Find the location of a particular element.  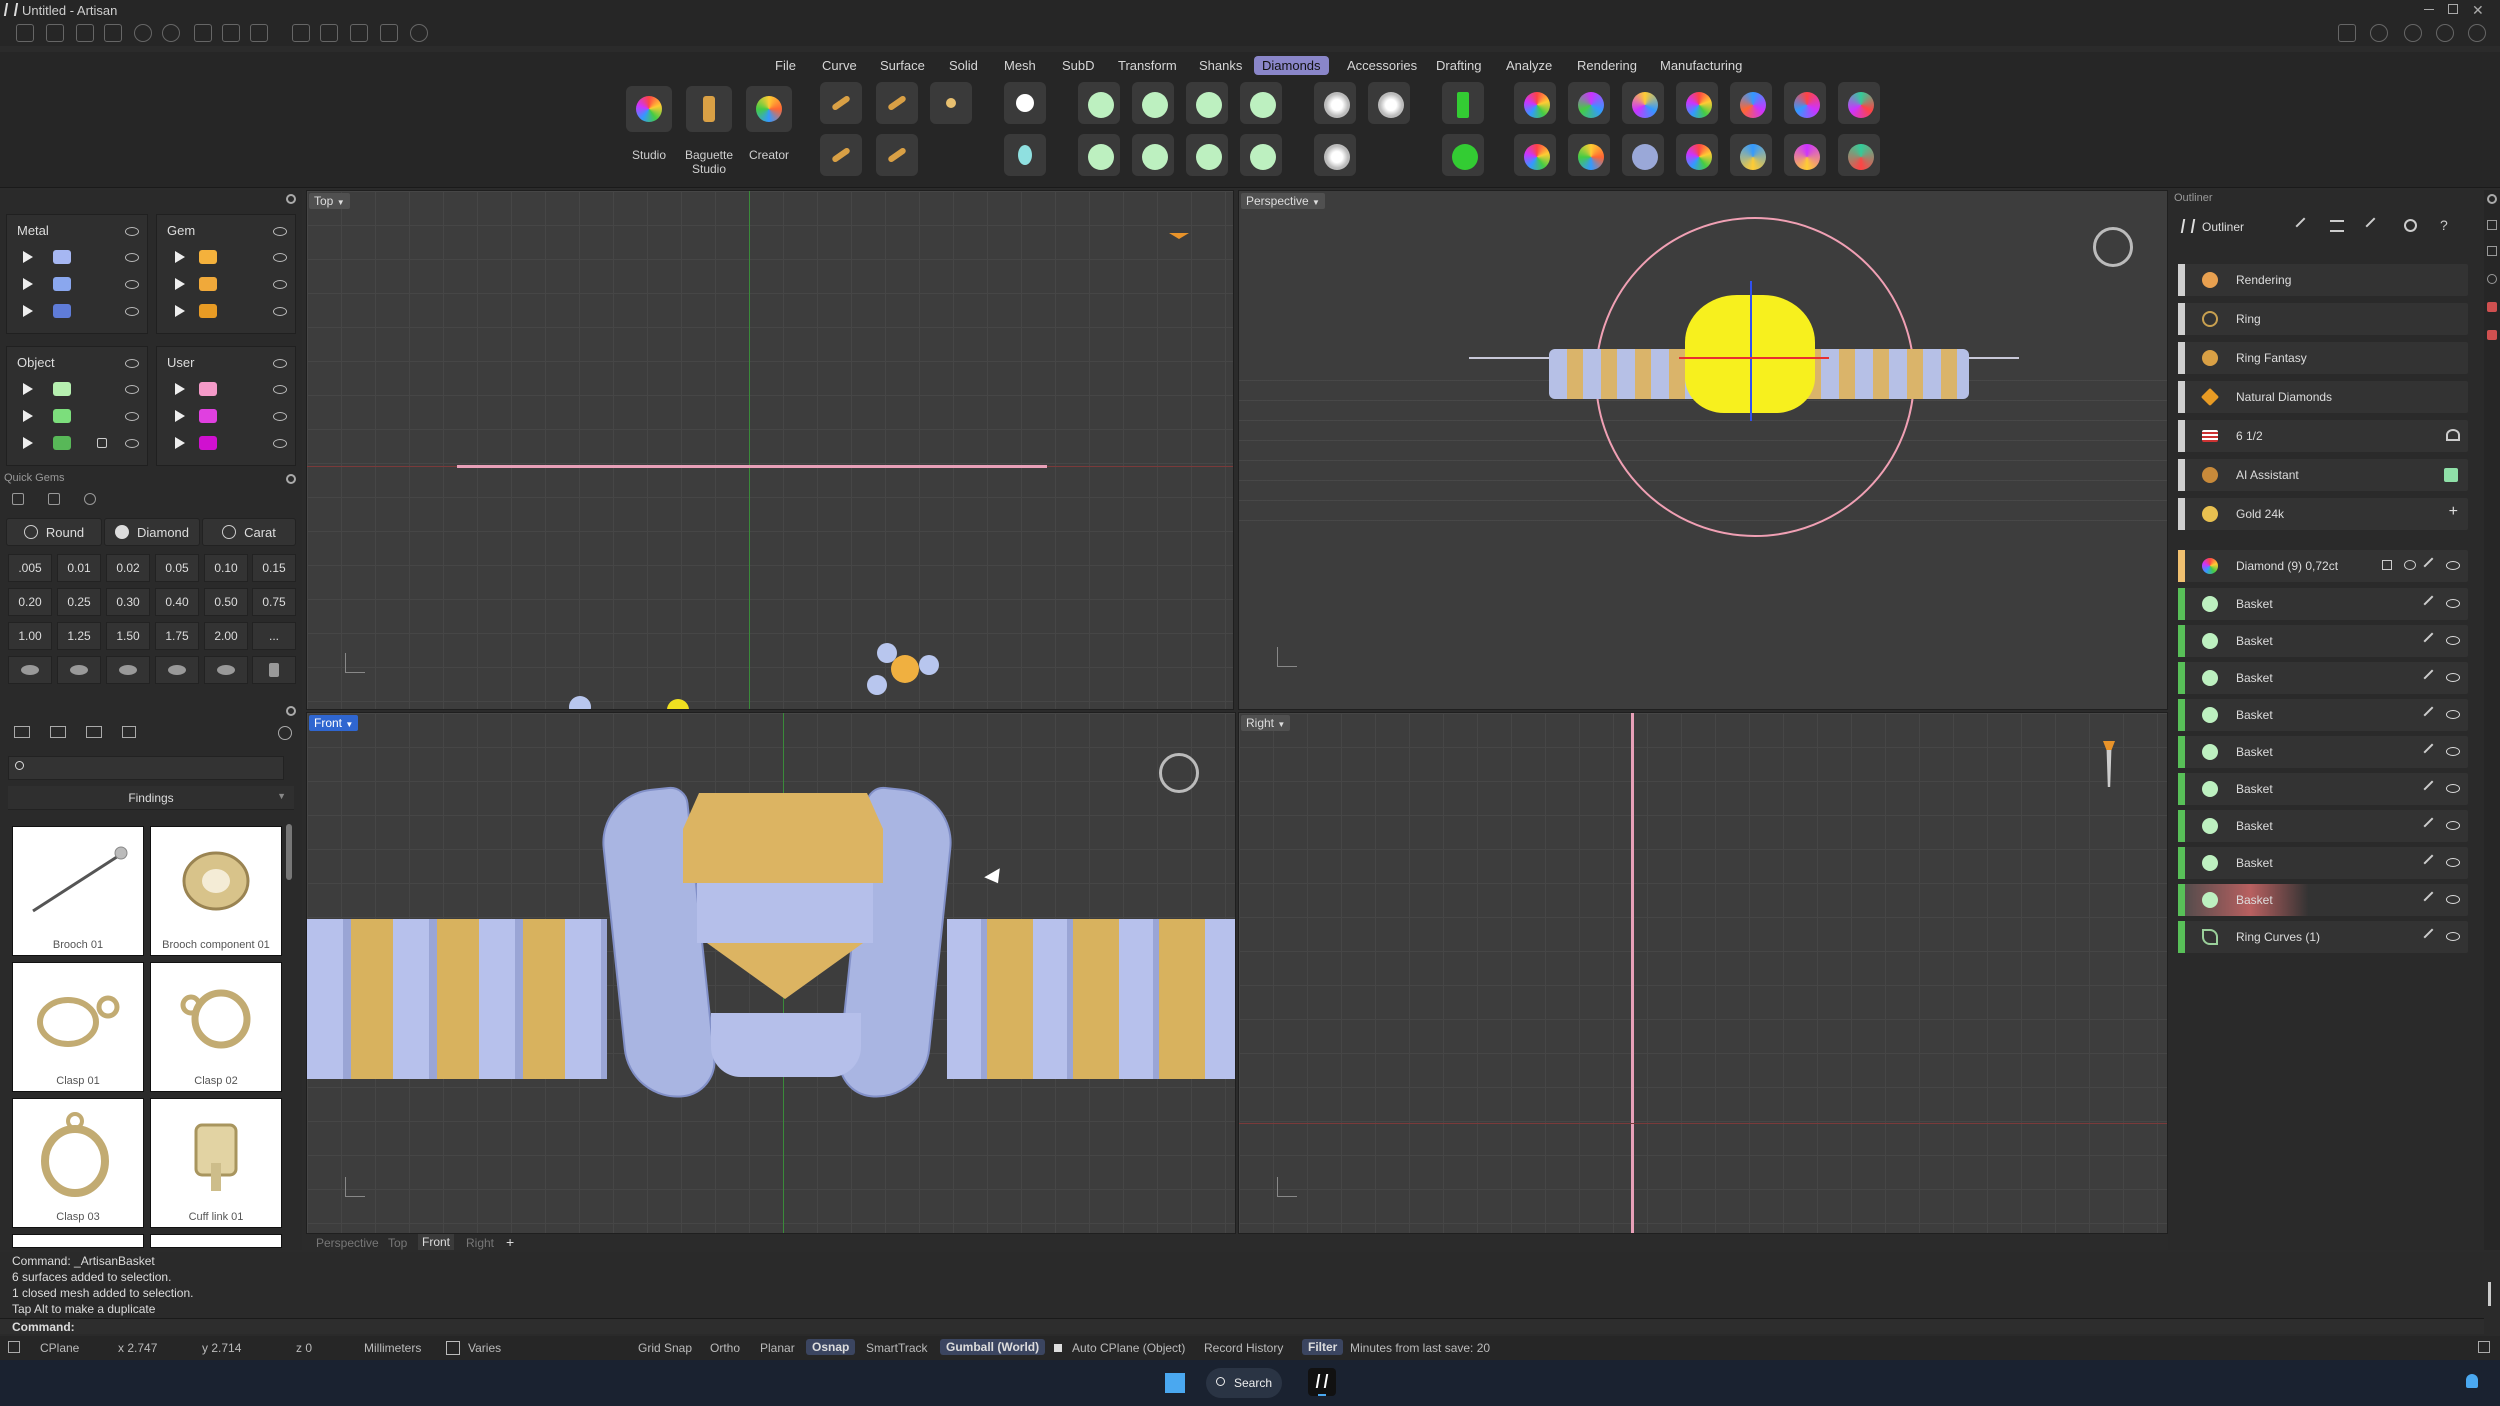

outliner-object-basket-5: Basket is located at coordinates (2323, 752).